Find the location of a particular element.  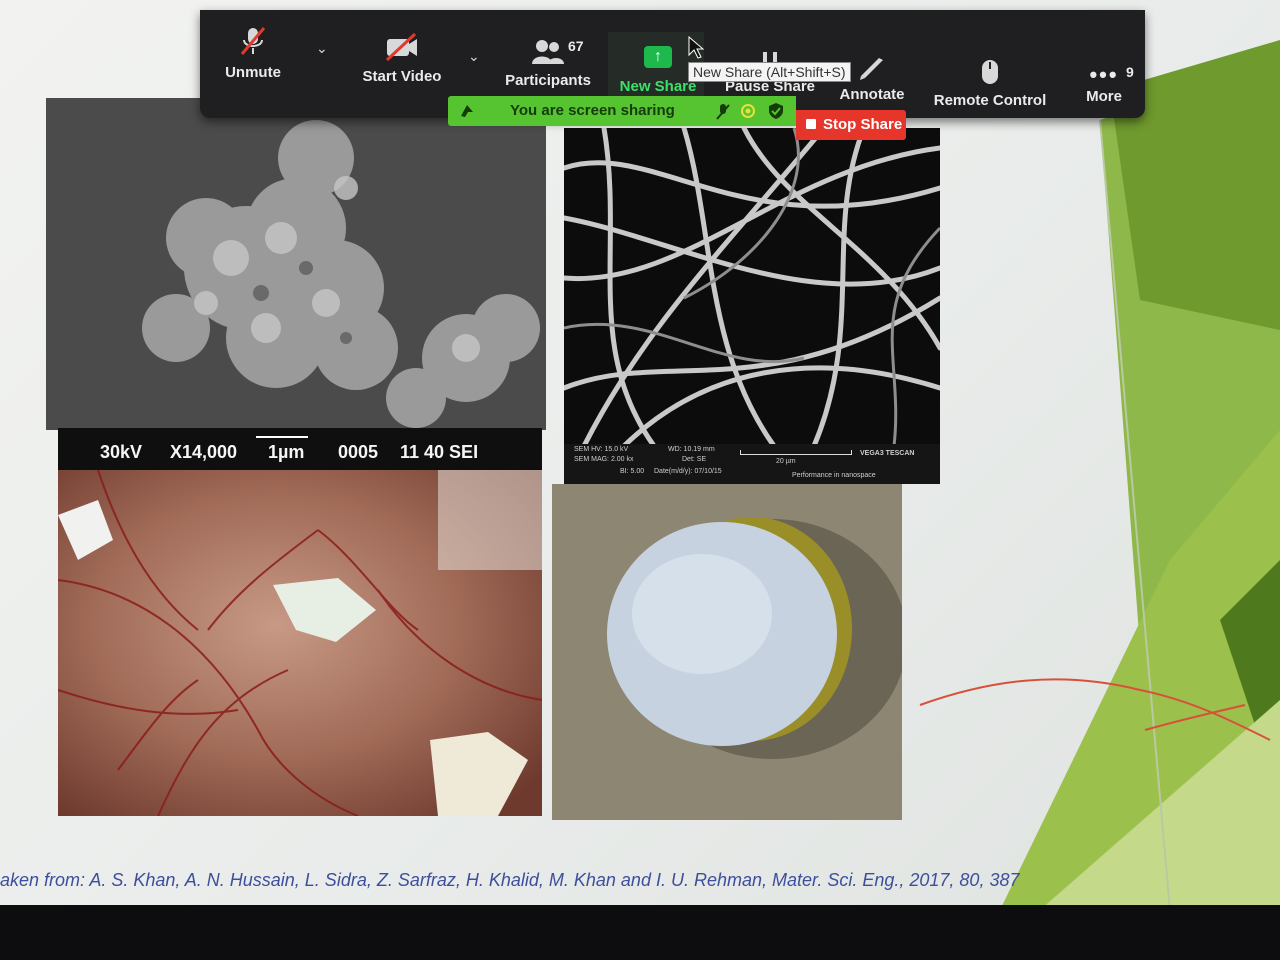

fiber-scale: 20 µm is located at coordinates (786, 461).